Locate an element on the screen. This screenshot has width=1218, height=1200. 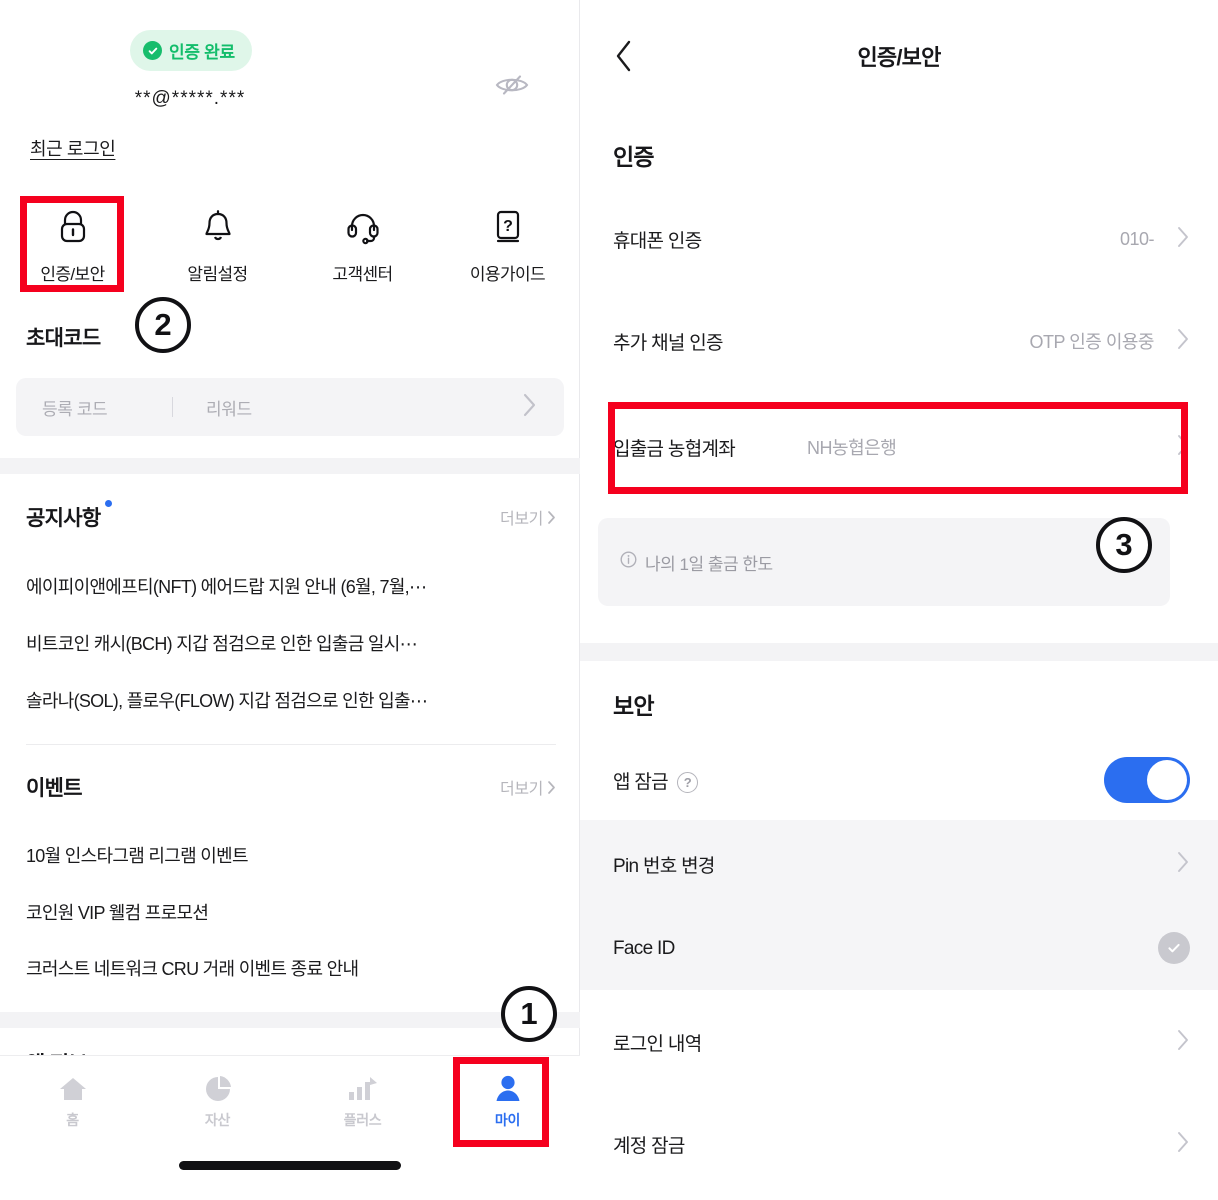
list-item: 코인원 VIP 웰컴 프로모션 is located at coordinates (291, 912).